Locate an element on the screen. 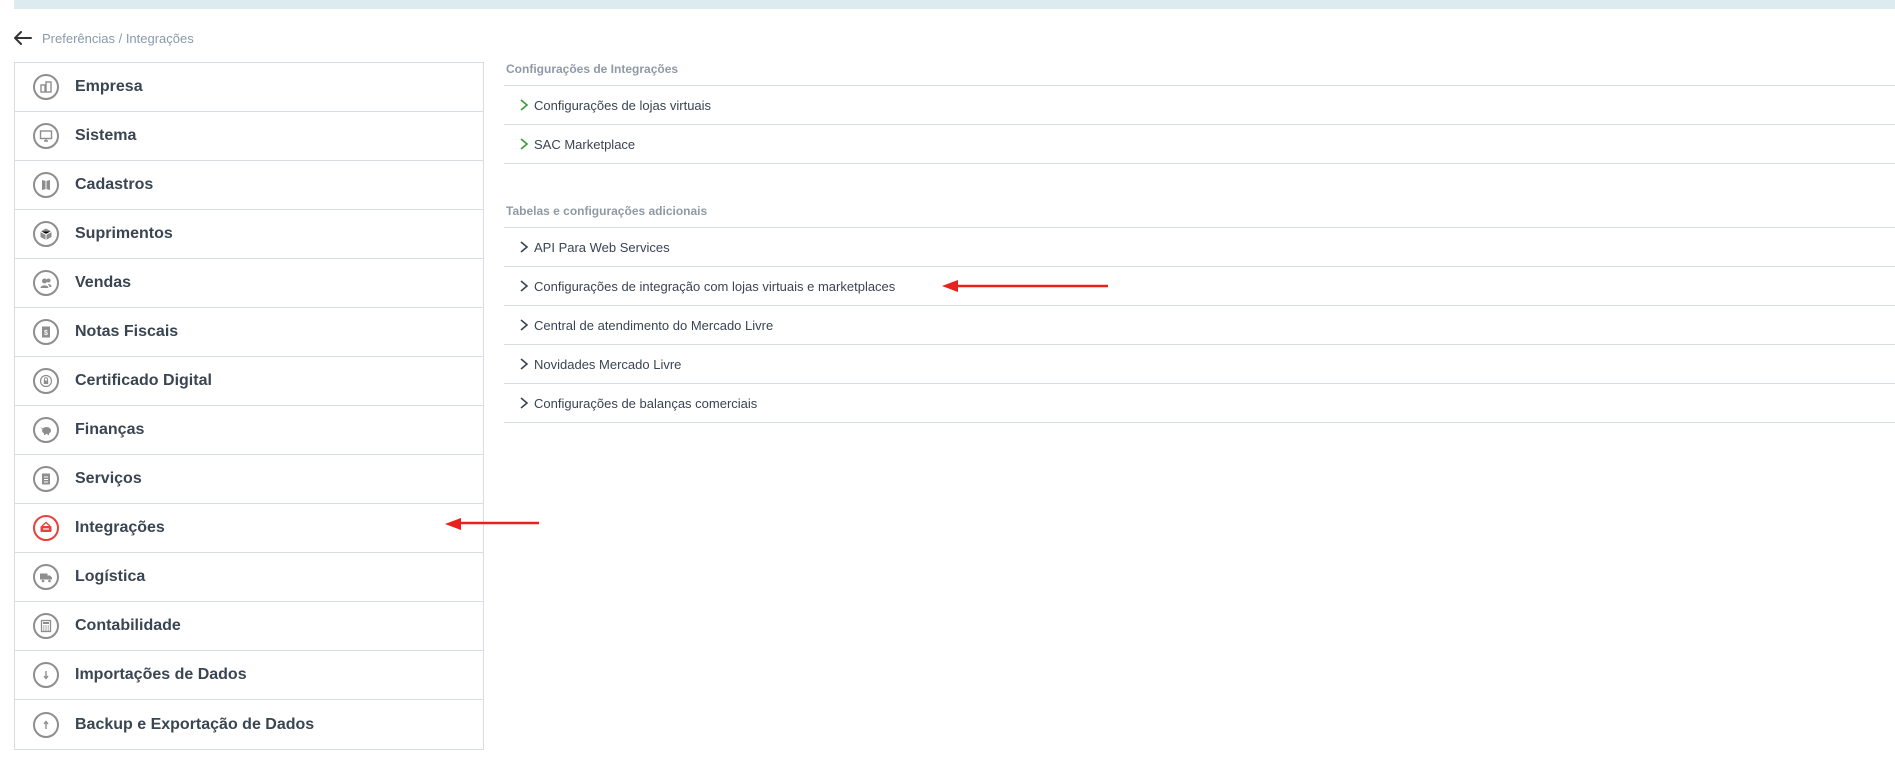 The image size is (1895, 779). link-sac-marketplace: SAC Marketplace is located at coordinates (1199, 144).